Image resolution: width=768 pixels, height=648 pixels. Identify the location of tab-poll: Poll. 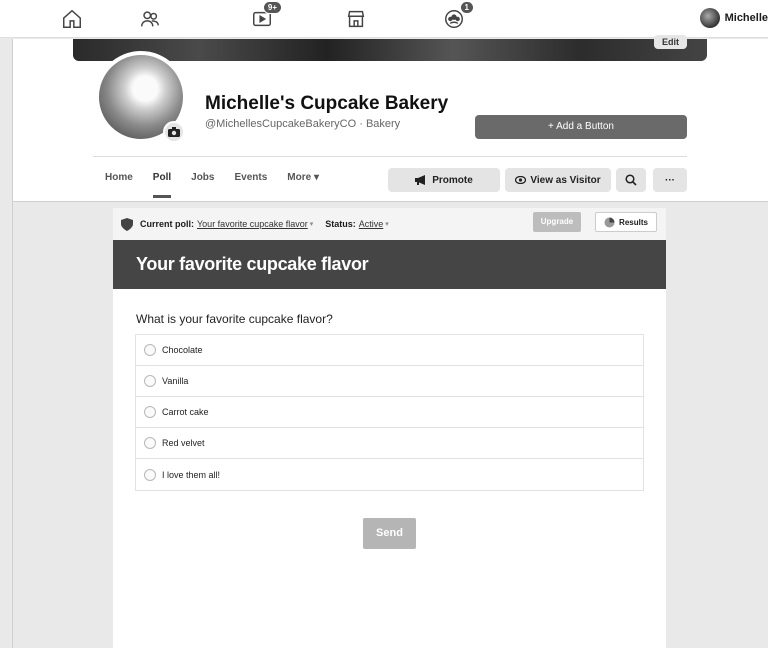
(162, 185).